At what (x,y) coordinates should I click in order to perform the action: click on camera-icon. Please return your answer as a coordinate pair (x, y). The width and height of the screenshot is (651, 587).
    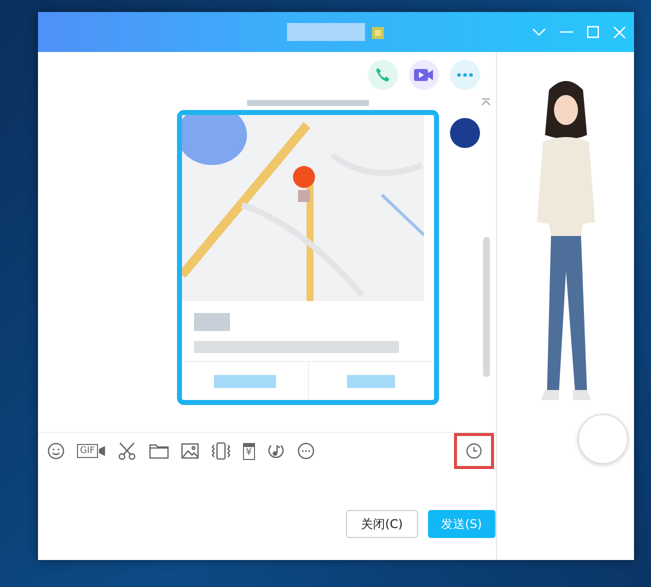
    Looking at the image, I should click on (101, 451).